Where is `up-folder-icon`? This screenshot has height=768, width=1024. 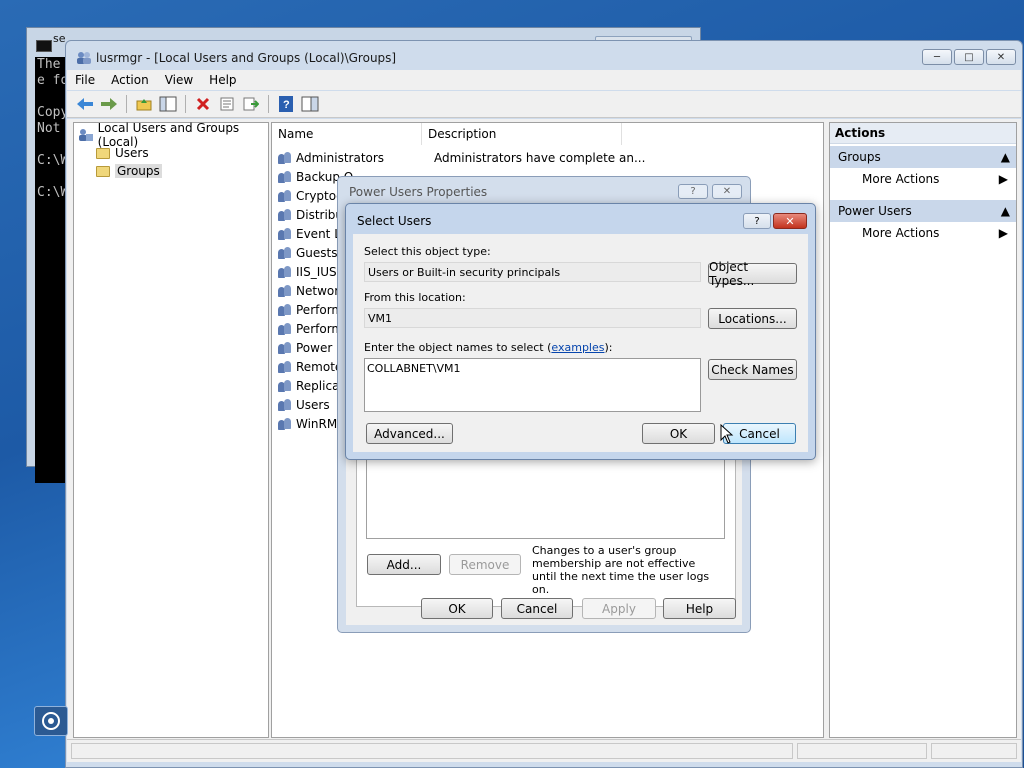 up-folder-icon is located at coordinates (144, 104).